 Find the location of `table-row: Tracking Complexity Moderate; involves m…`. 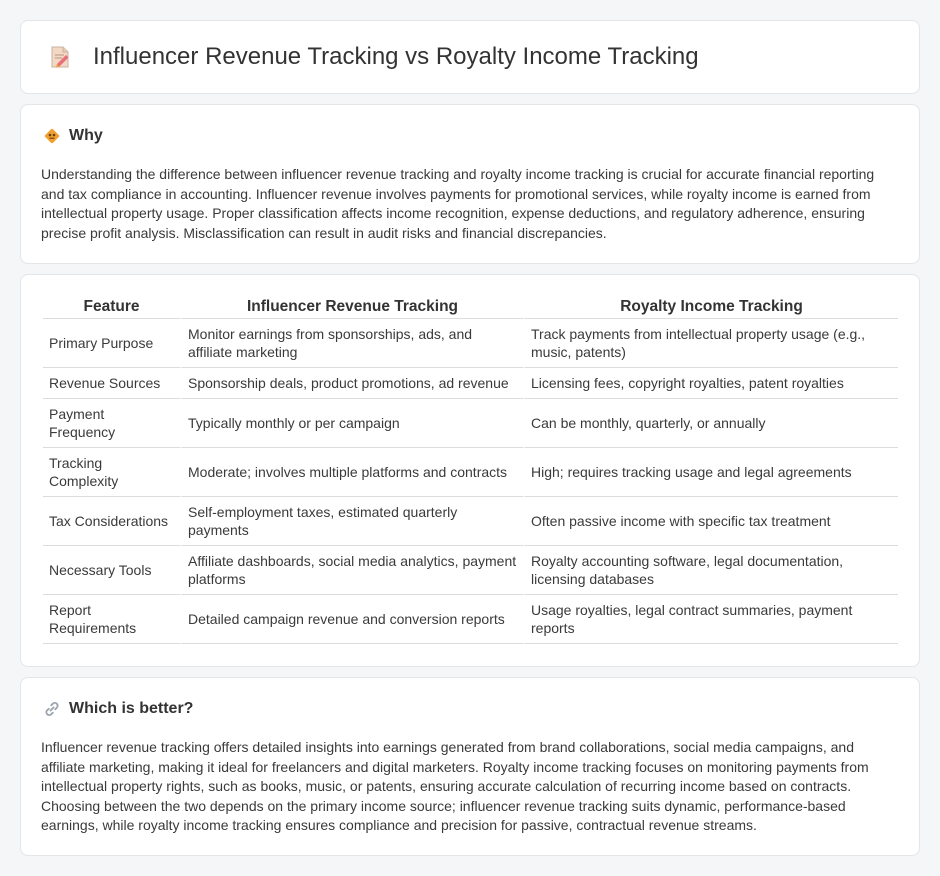

table-row: Tracking Complexity Moderate; involves m… is located at coordinates (470, 472).